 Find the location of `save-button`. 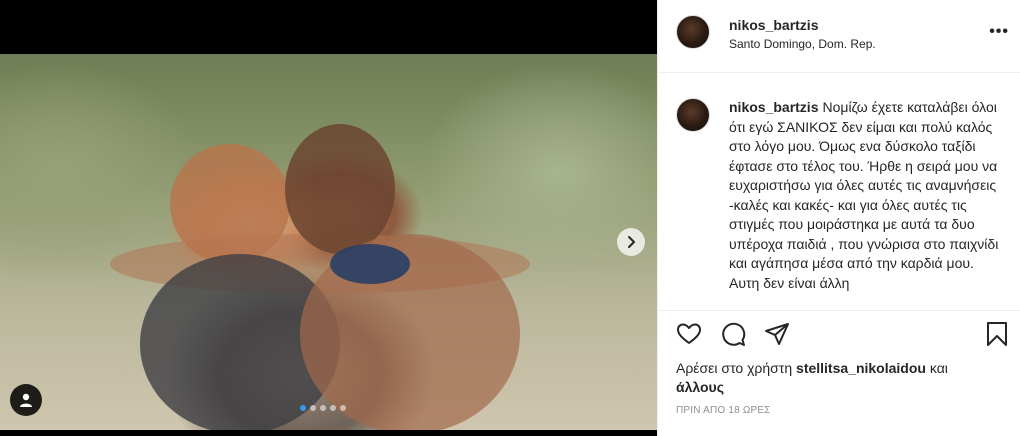

save-button is located at coordinates (997, 334).